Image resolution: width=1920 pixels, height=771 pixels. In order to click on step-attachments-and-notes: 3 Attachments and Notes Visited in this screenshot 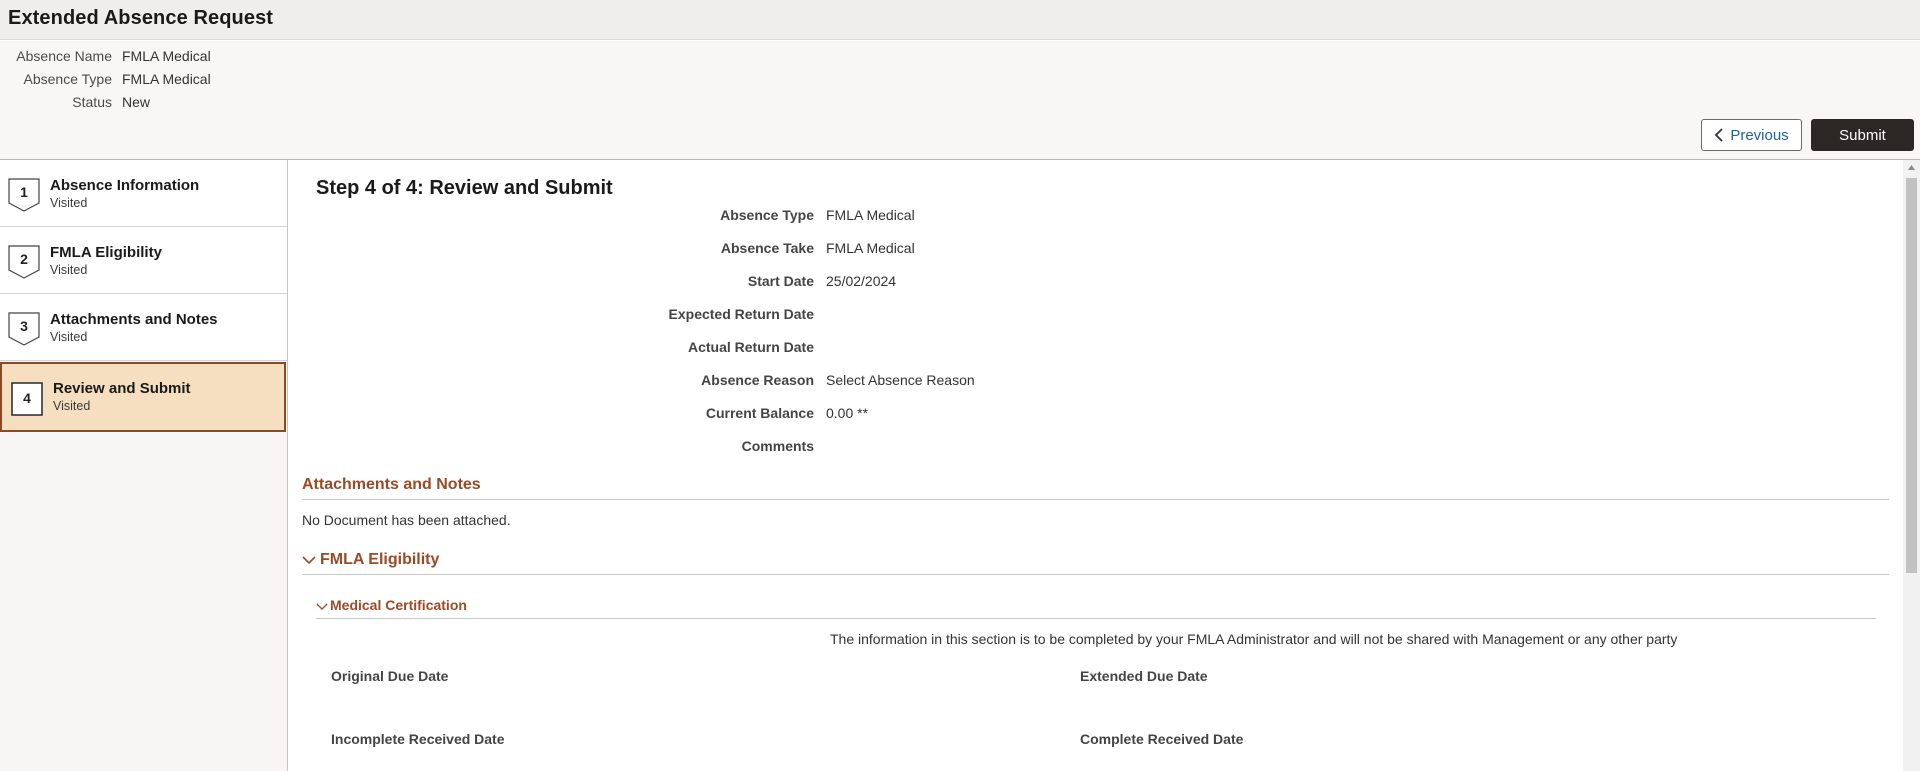, I will do `click(143, 327)`.